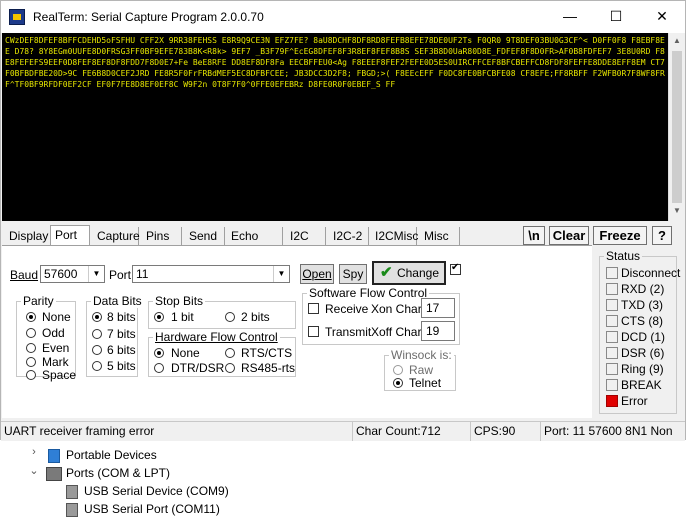 This screenshot has height=524, width=696. What do you see at coordinates (612, 369) in the screenshot?
I see `status-led-ring` at bounding box center [612, 369].